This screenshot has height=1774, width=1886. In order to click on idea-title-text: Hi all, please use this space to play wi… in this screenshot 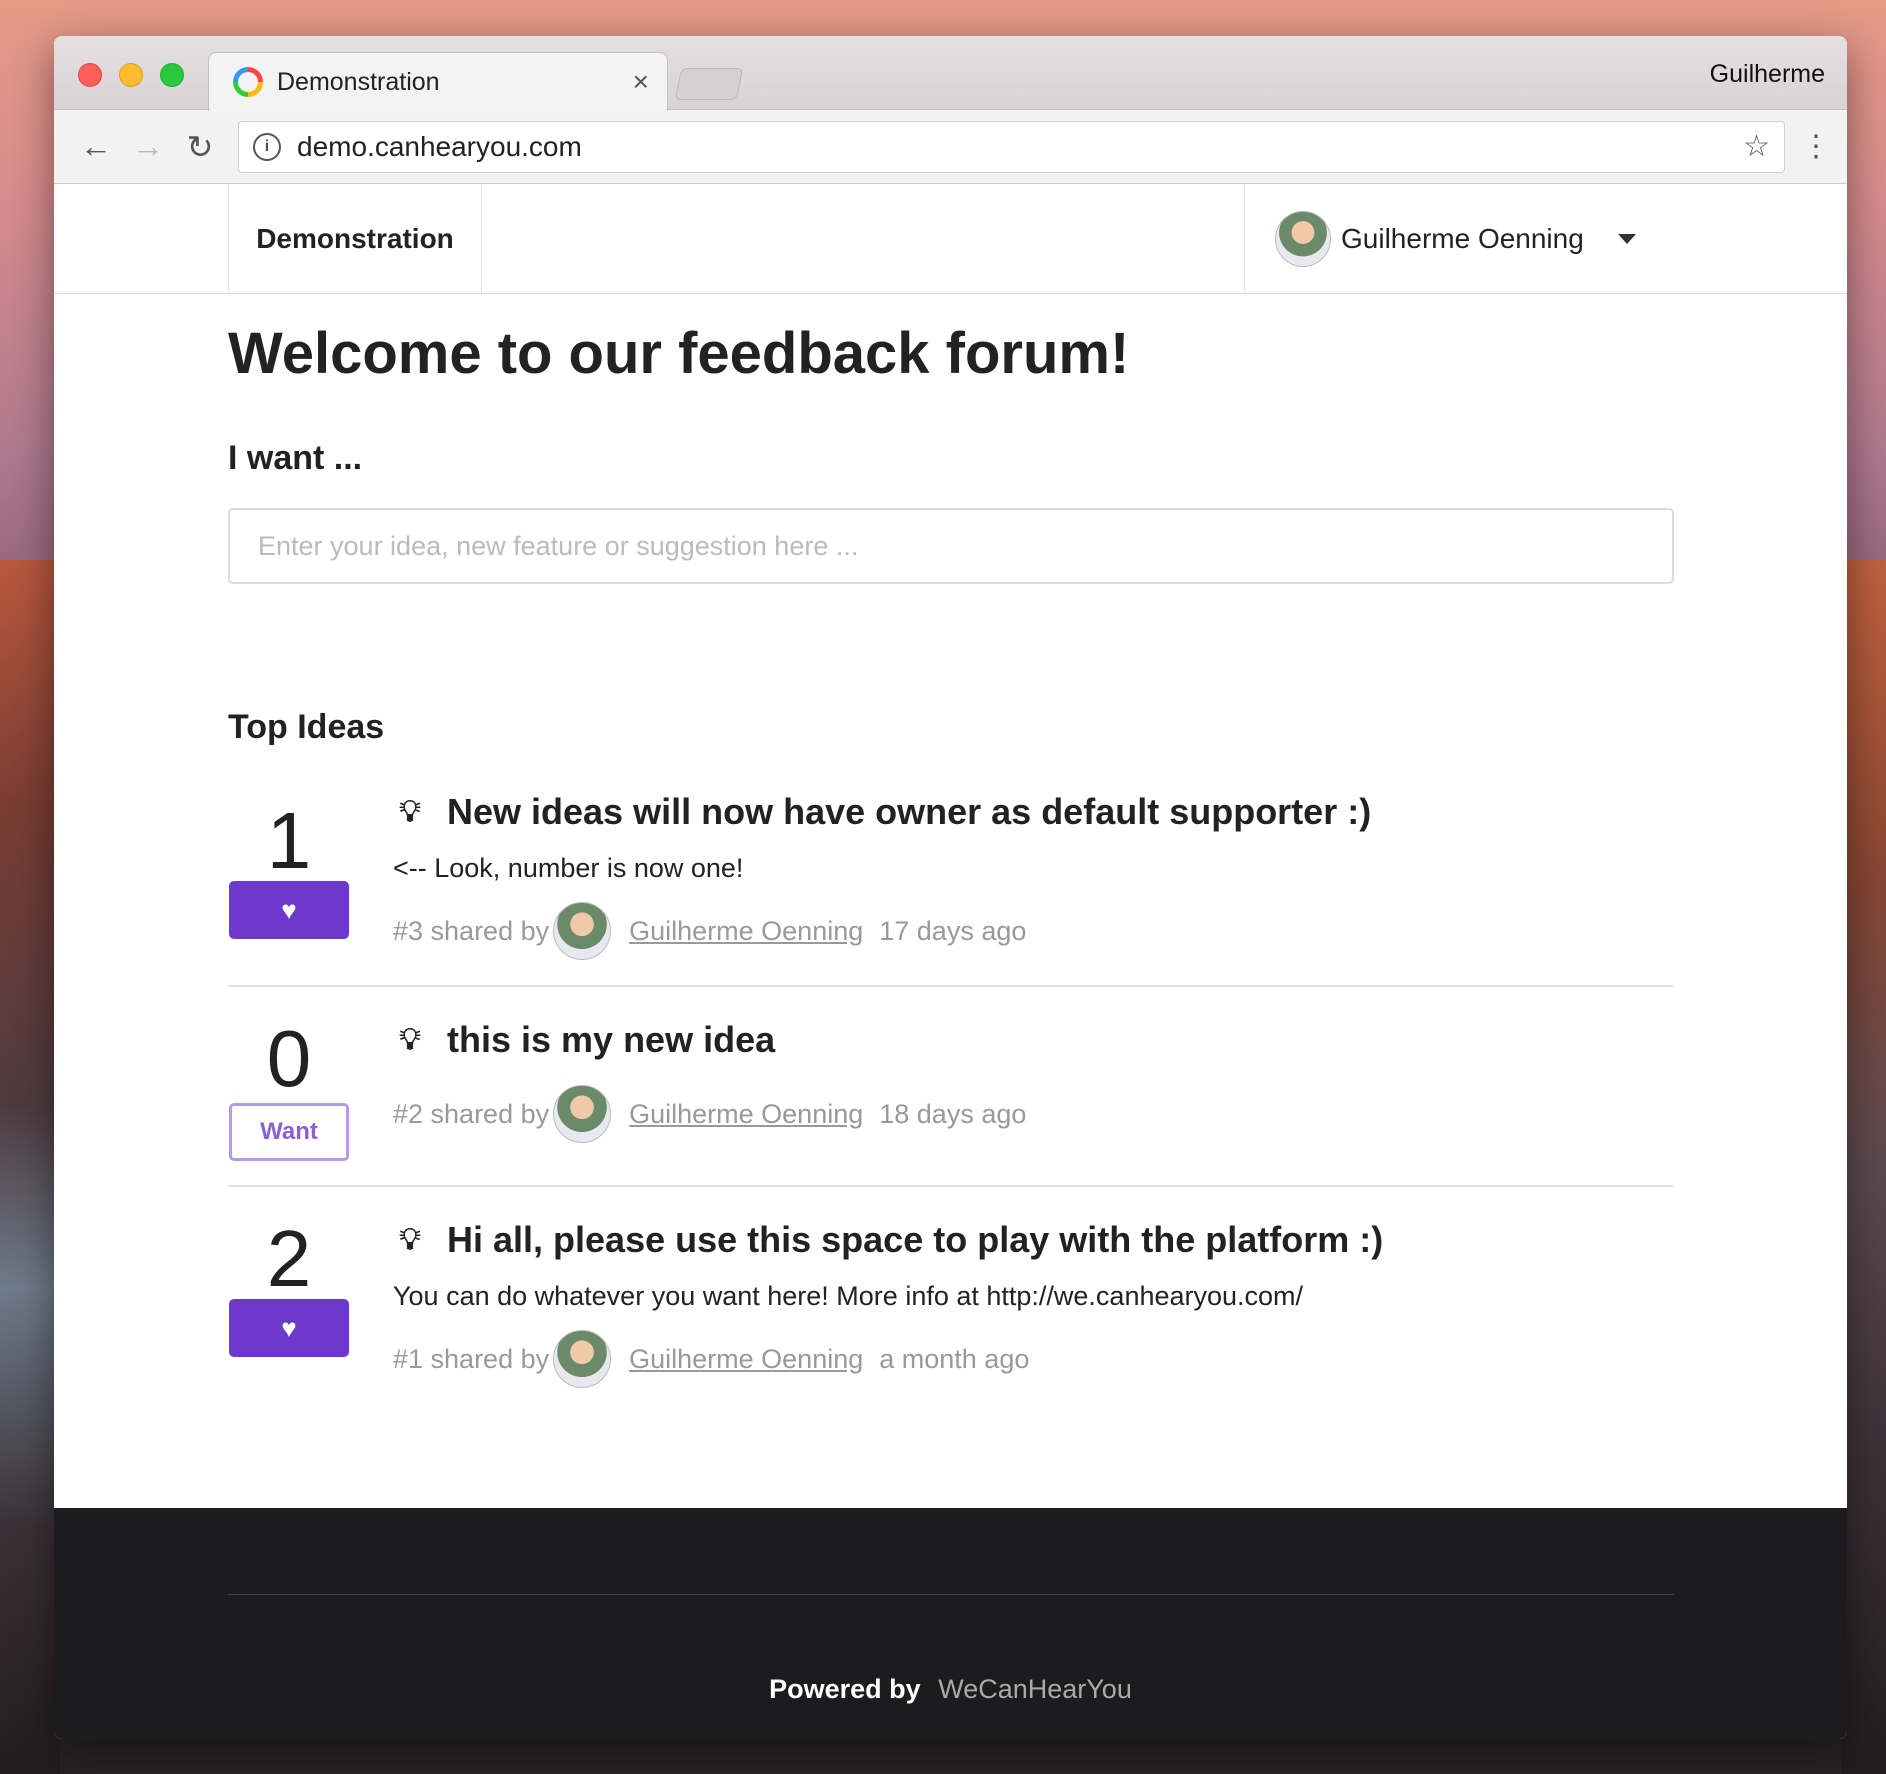, I will do `click(915, 1240)`.